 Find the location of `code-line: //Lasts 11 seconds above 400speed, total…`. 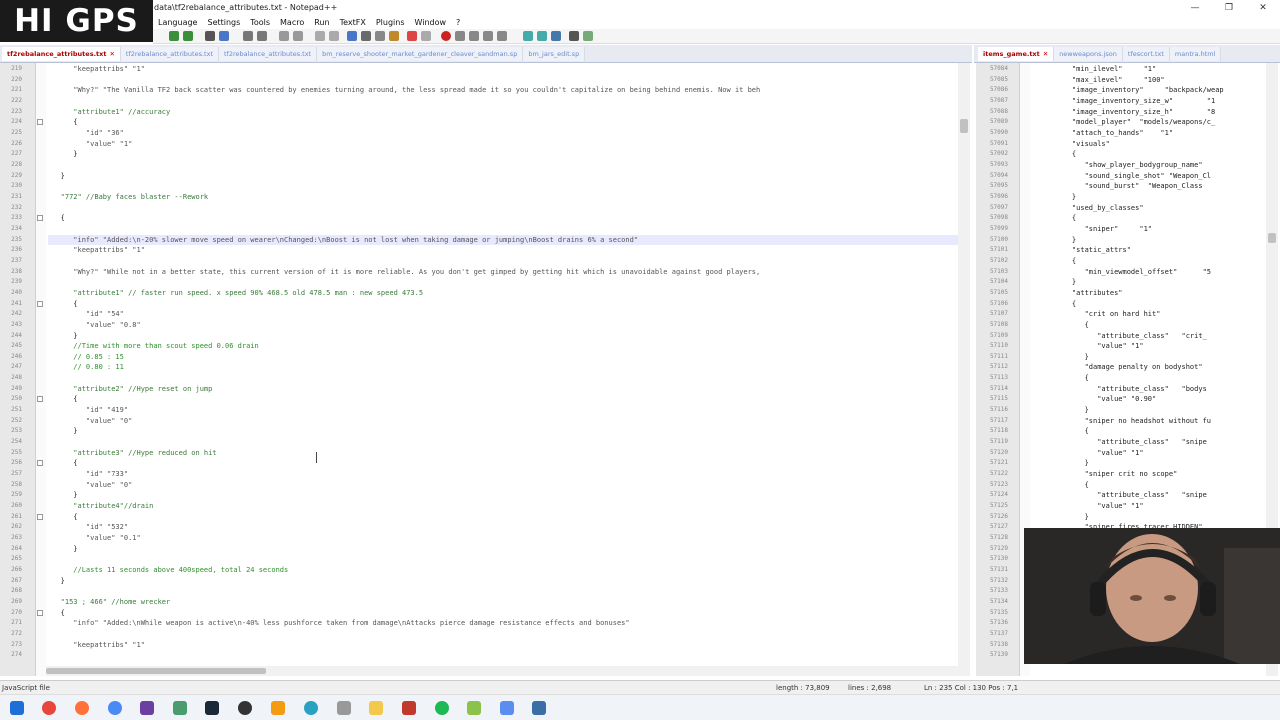

code-line: //Lasts 11 seconds above 400speed, total… is located at coordinates (168, 570).